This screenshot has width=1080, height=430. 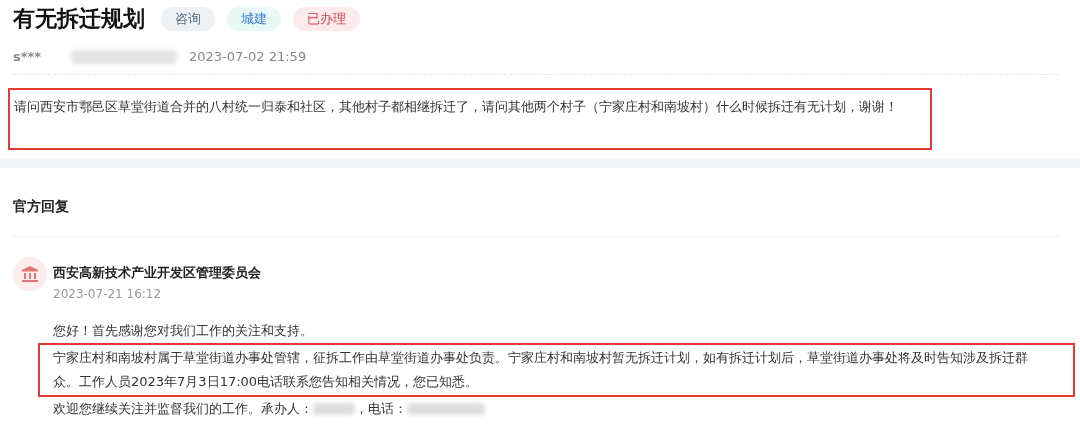 What do you see at coordinates (556, 369) in the screenshot?
I see `reply-paragraph: 宁家庄村和南坡村属于草堂街道办事处管辖，征拆工作由草堂街道办事处负责。宁家庄村和南坡村暂无拆迁计划，如有拆迁计划后，草堂街道办事处将及时告知涉及拆迁群众。工作人员2023年7月3日17:00电话联系您告知相关情况，您已知悉。` at bounding box center [556, 369].